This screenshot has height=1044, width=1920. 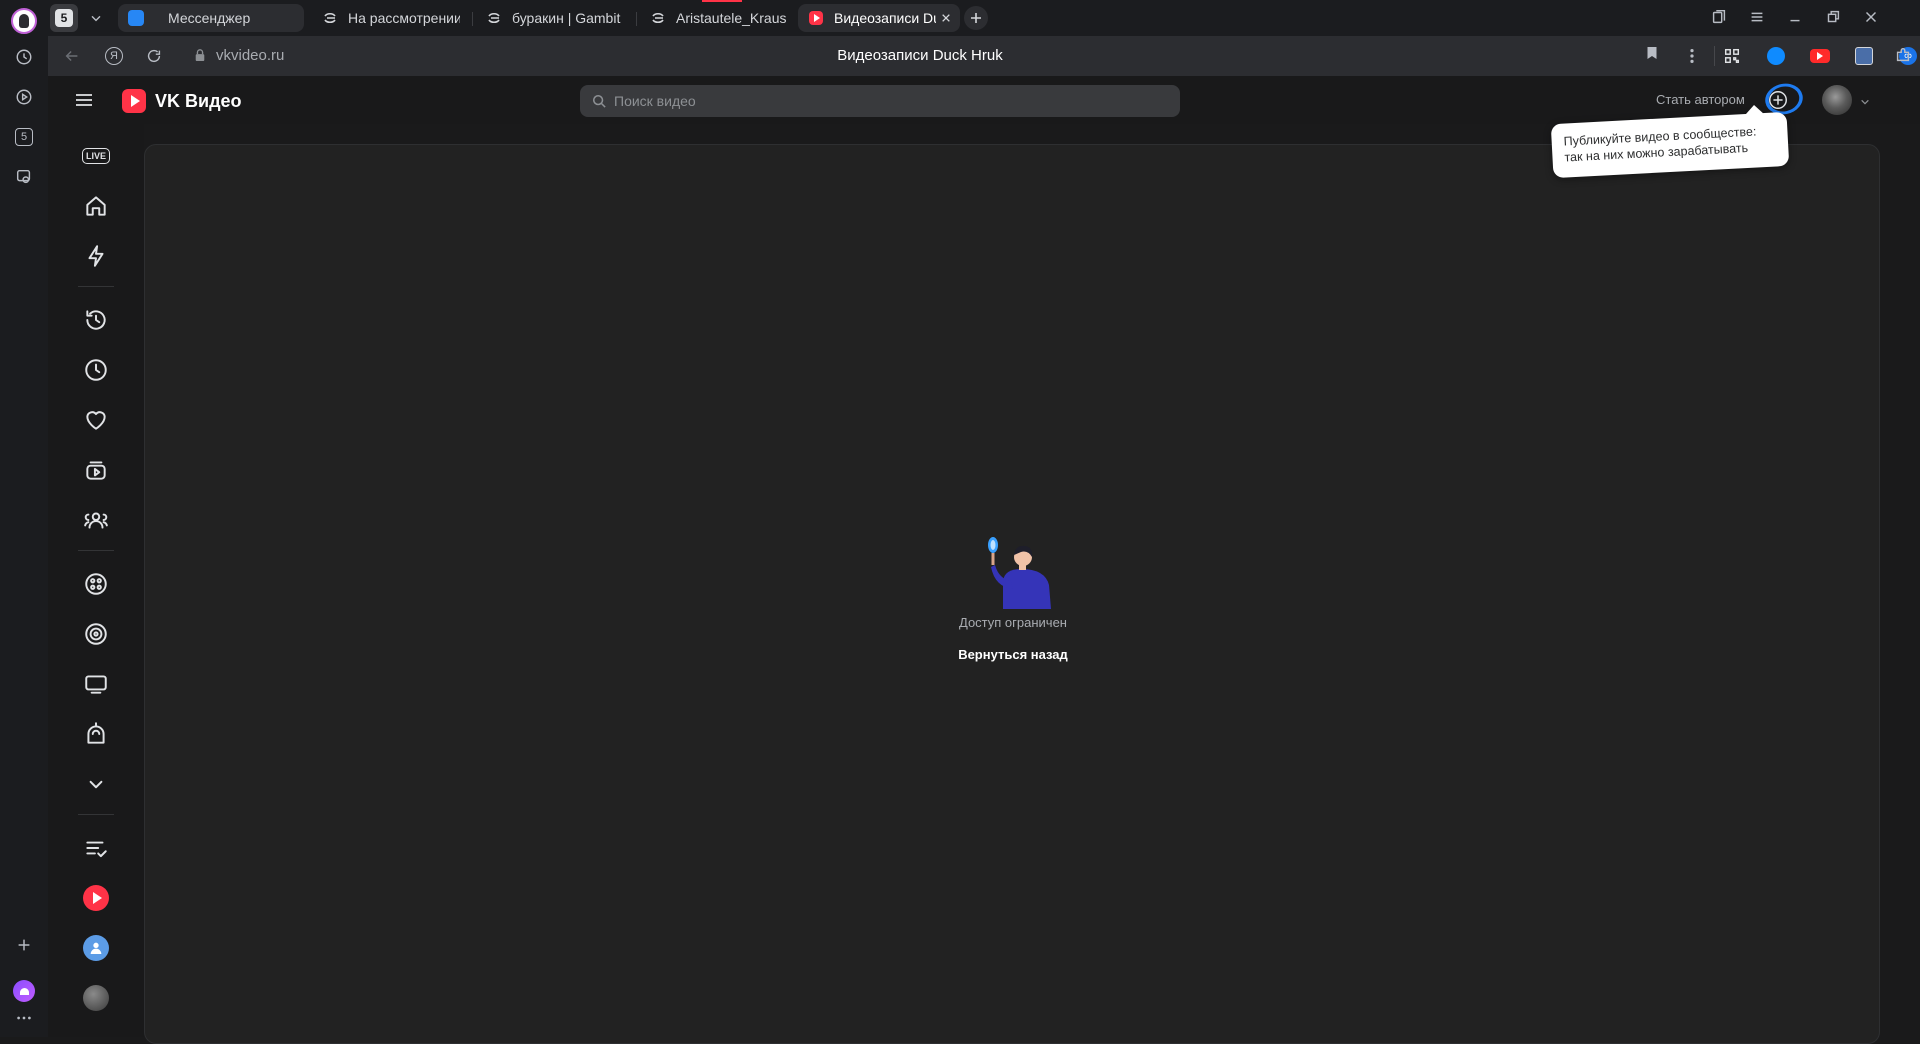 What do you see at coordinates (404, 18) in the screenshot?
I see `tab-label: На рассмотрении - Mozen` at bounding box center [404, 18].